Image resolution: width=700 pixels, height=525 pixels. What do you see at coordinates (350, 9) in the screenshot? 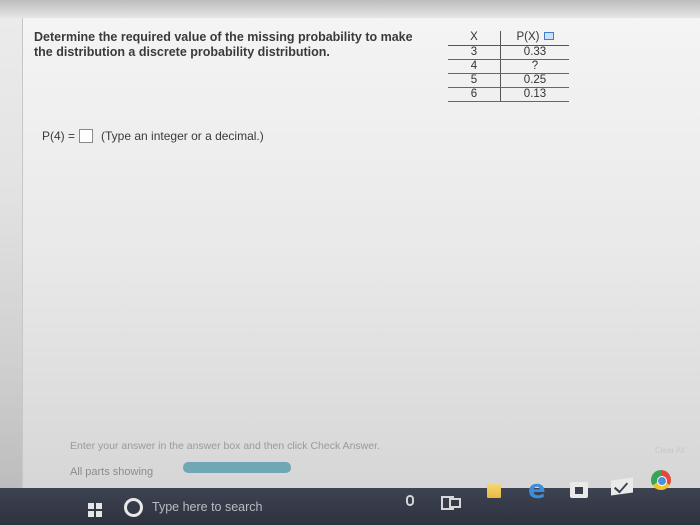
I see `browser-top-edge` at bounding box center [350, 9].